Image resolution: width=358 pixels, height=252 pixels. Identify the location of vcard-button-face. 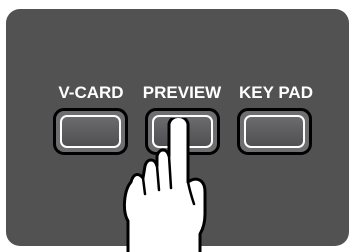
(90, 131).